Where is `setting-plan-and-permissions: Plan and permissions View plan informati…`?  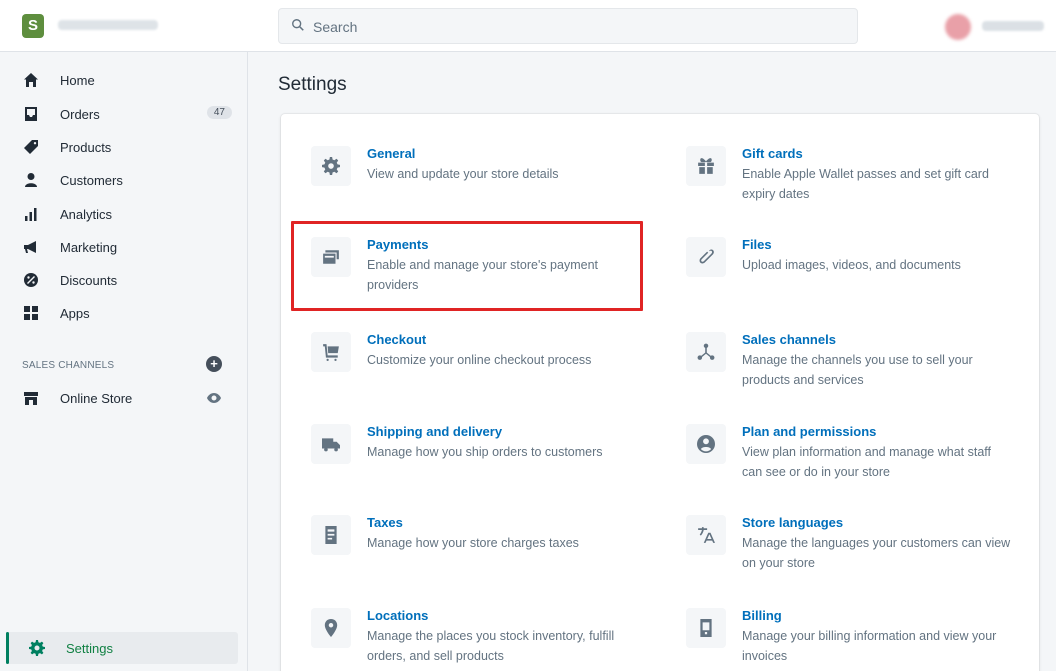 setting-plan-and-permissions: Plan and permissions View plan informati… is located at coordinates (856, 460).